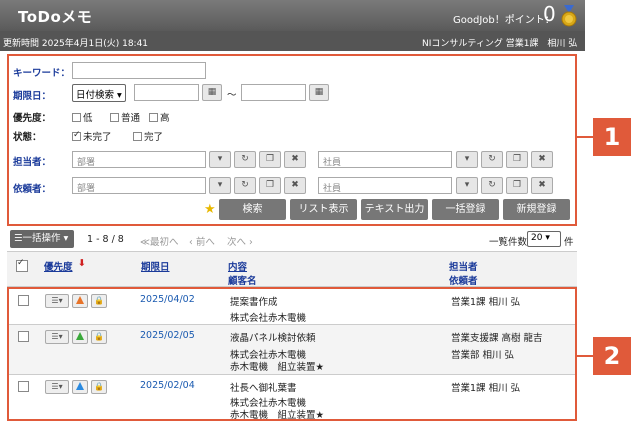  What do you see at coordinates (323, 209) in the screenshot?
I see `list-view-button: リスト表示` at bounding box center [323, 209].